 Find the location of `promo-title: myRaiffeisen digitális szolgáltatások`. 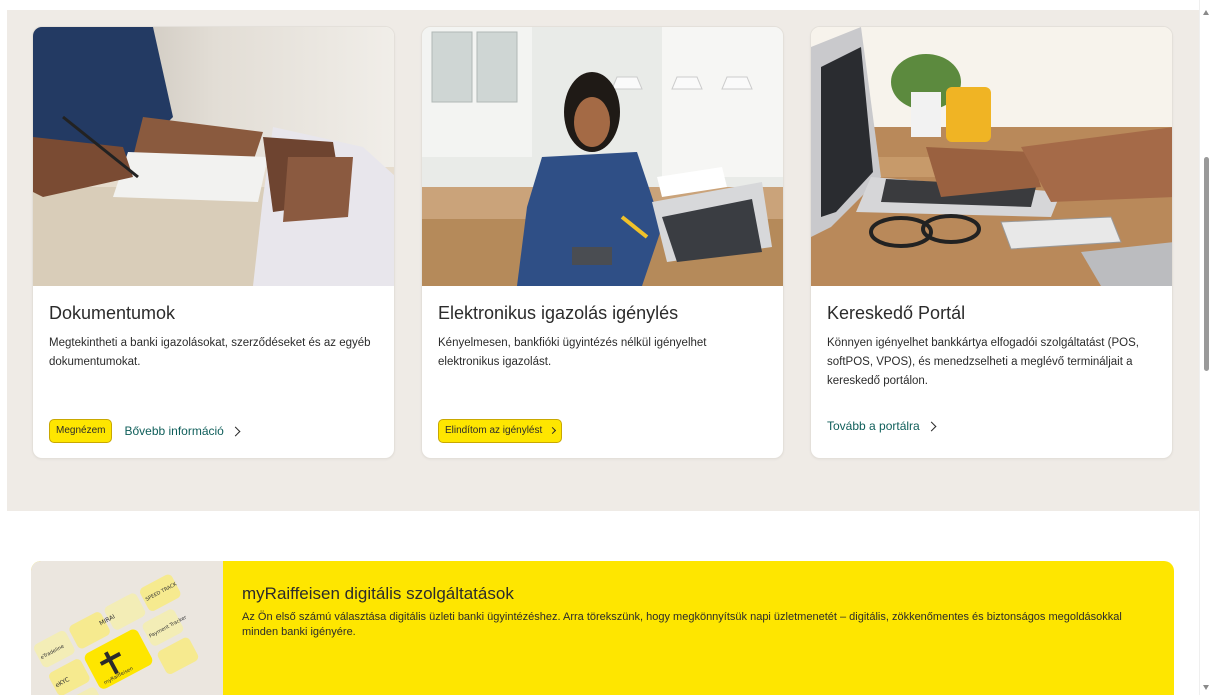

promo-title: myRaiffeisen digitális szolgáltatások is located at coordinates (378, 593).